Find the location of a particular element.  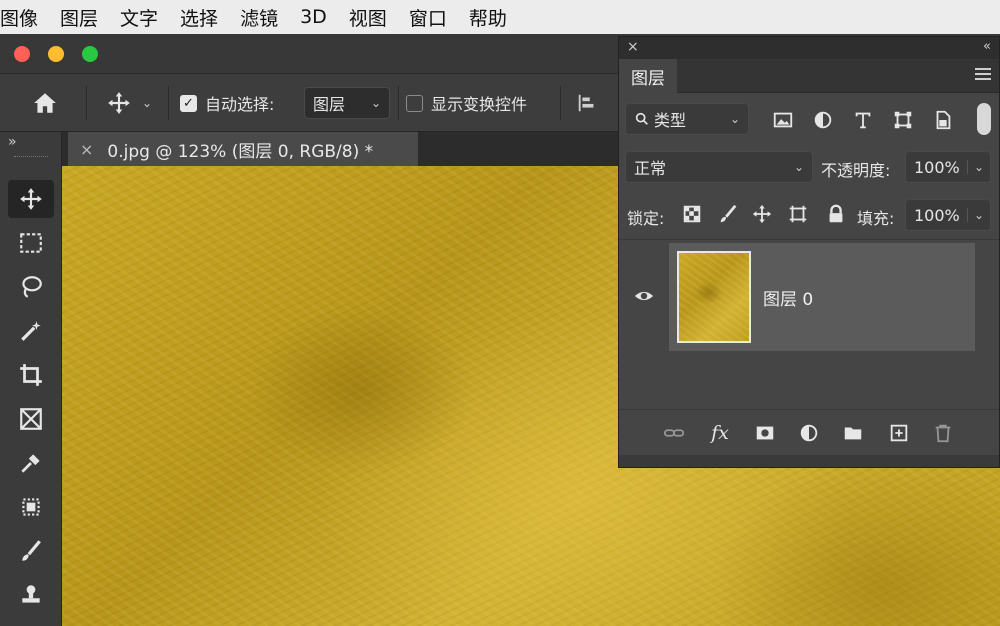

filter-smart-object-button is located at coordinates (943, 120).